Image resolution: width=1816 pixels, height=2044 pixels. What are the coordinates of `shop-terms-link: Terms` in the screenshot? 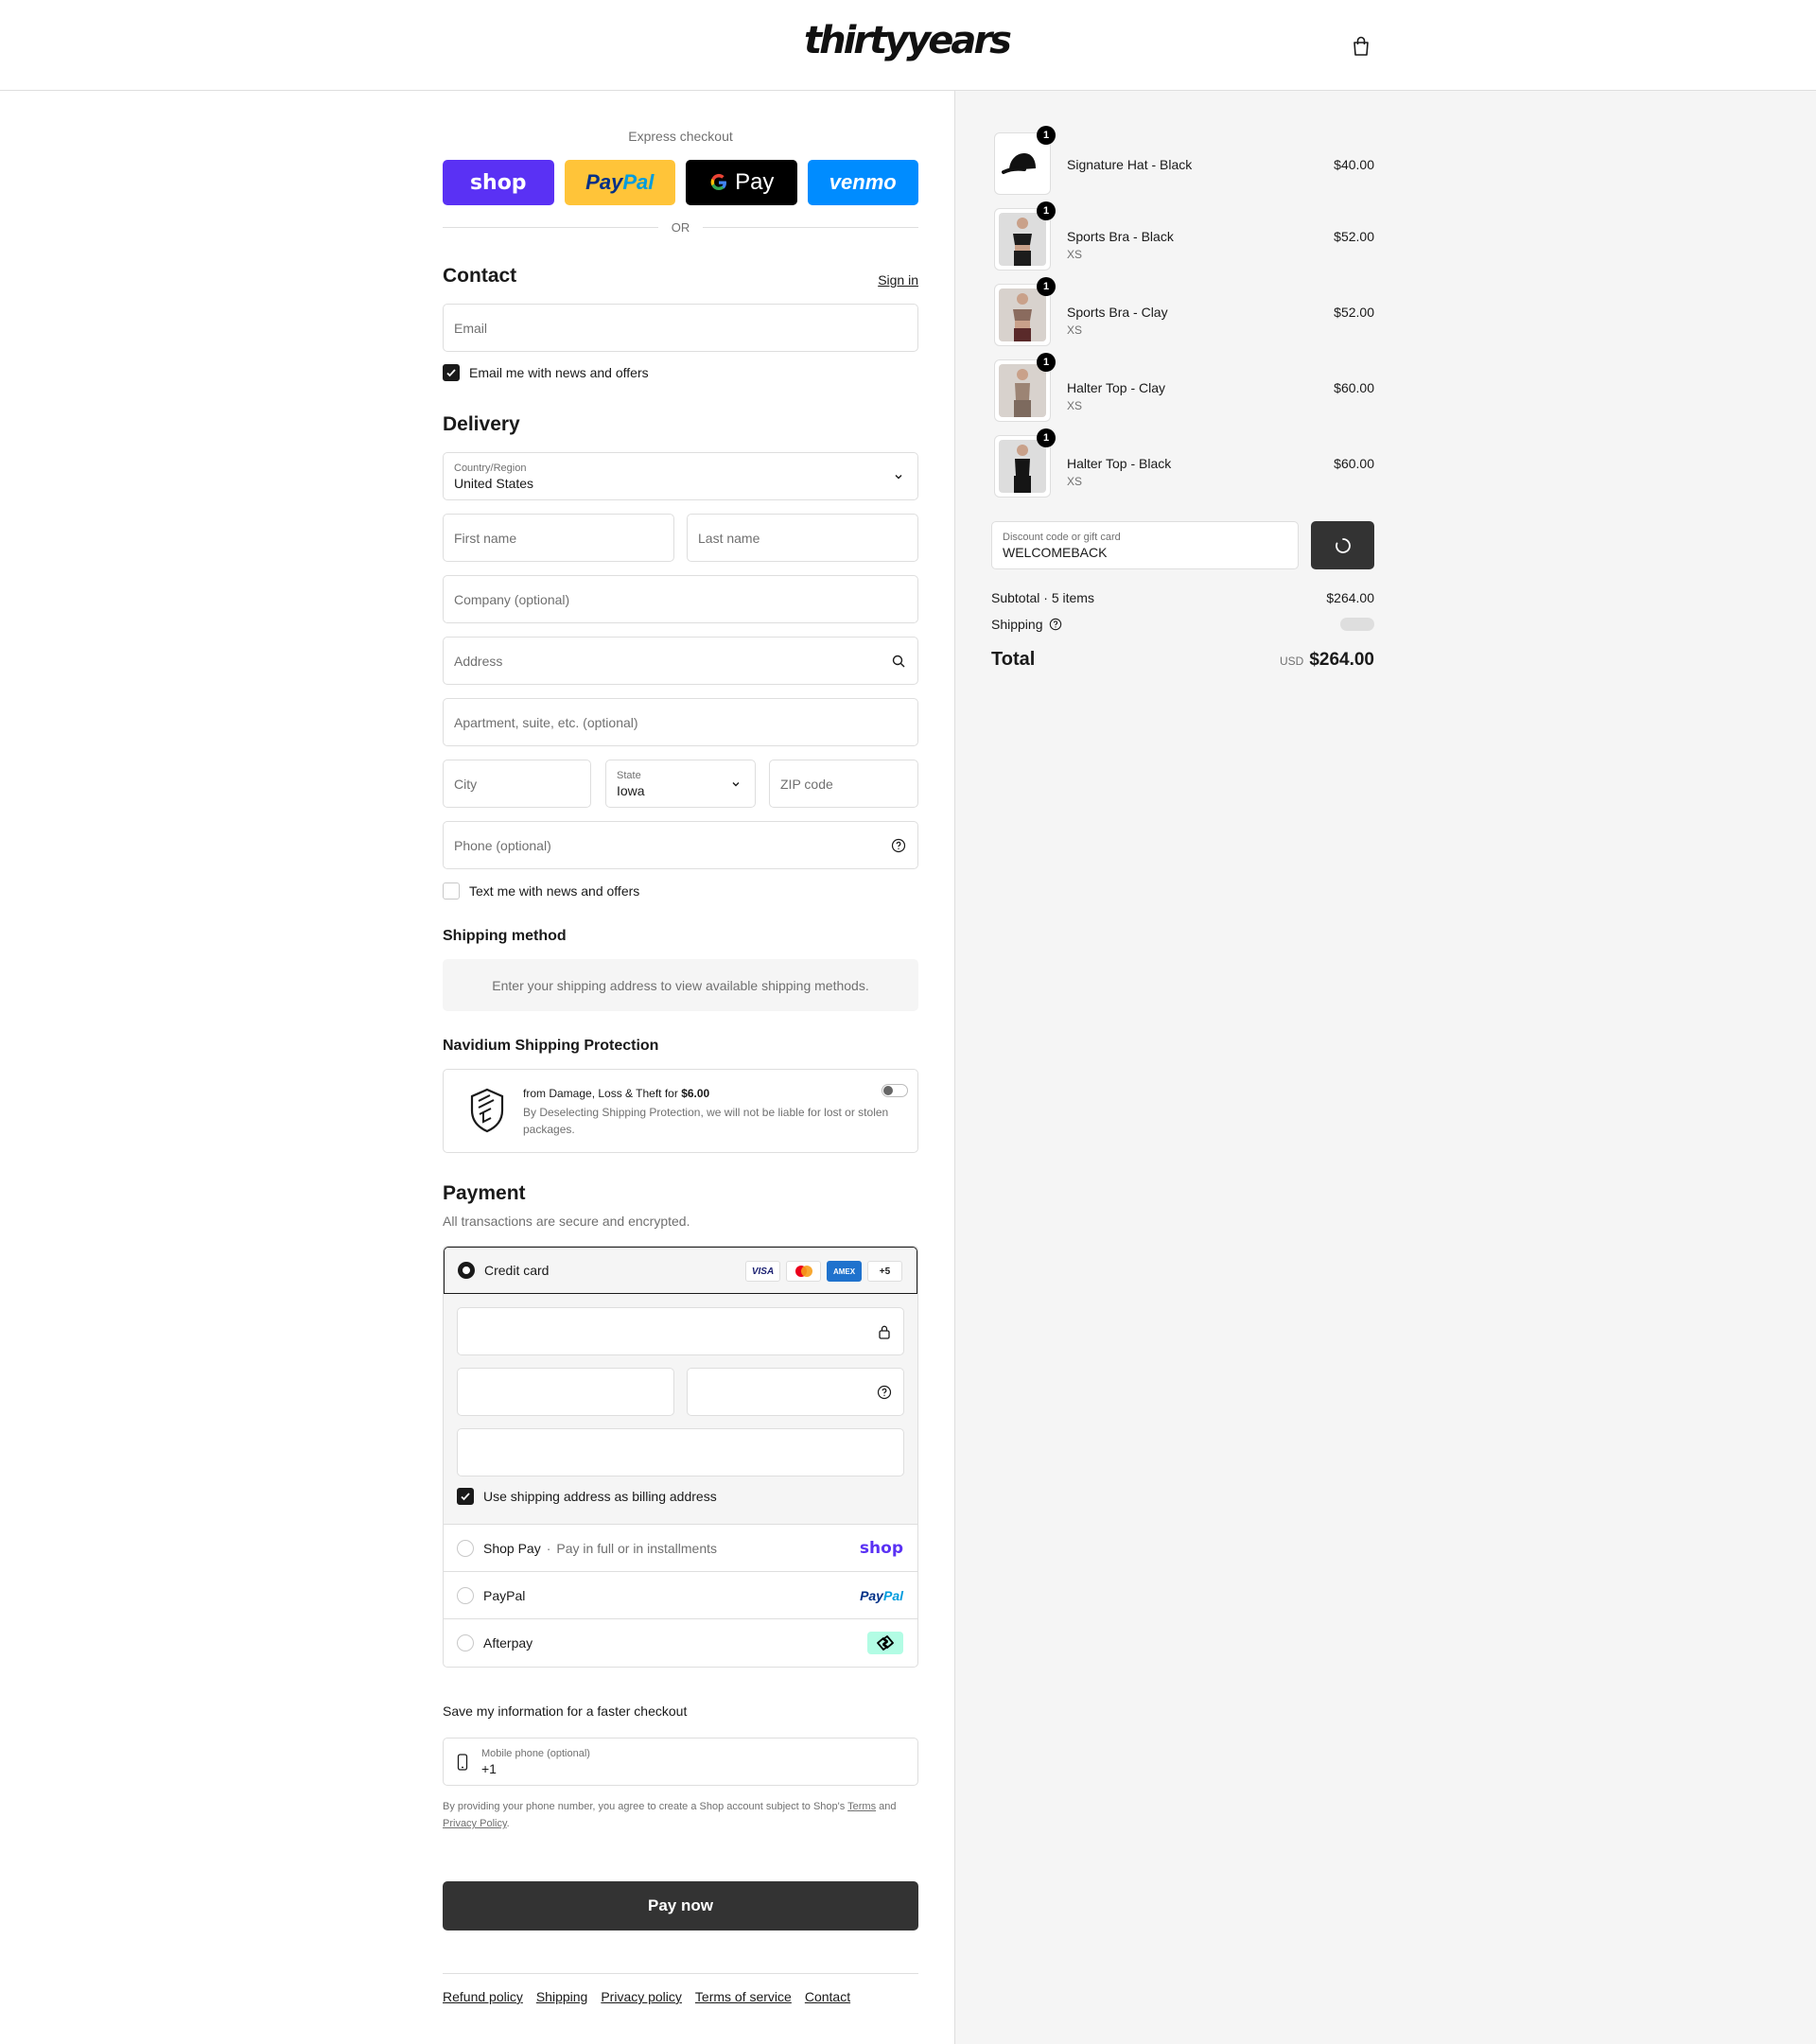 It's located at (861, 1806).